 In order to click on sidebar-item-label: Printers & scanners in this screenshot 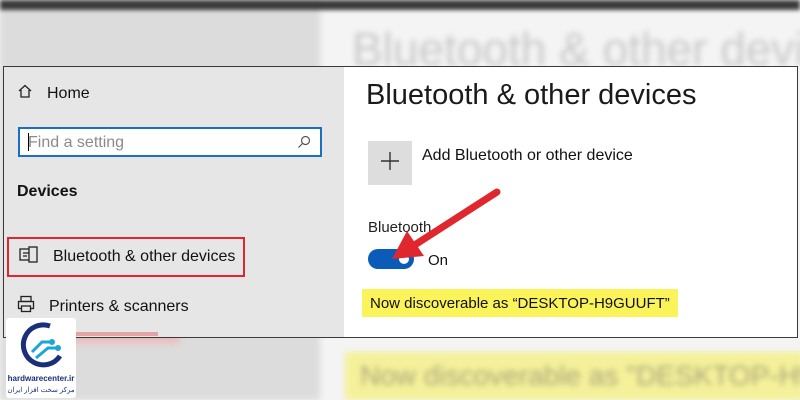, I will do `click(119, 306)`.